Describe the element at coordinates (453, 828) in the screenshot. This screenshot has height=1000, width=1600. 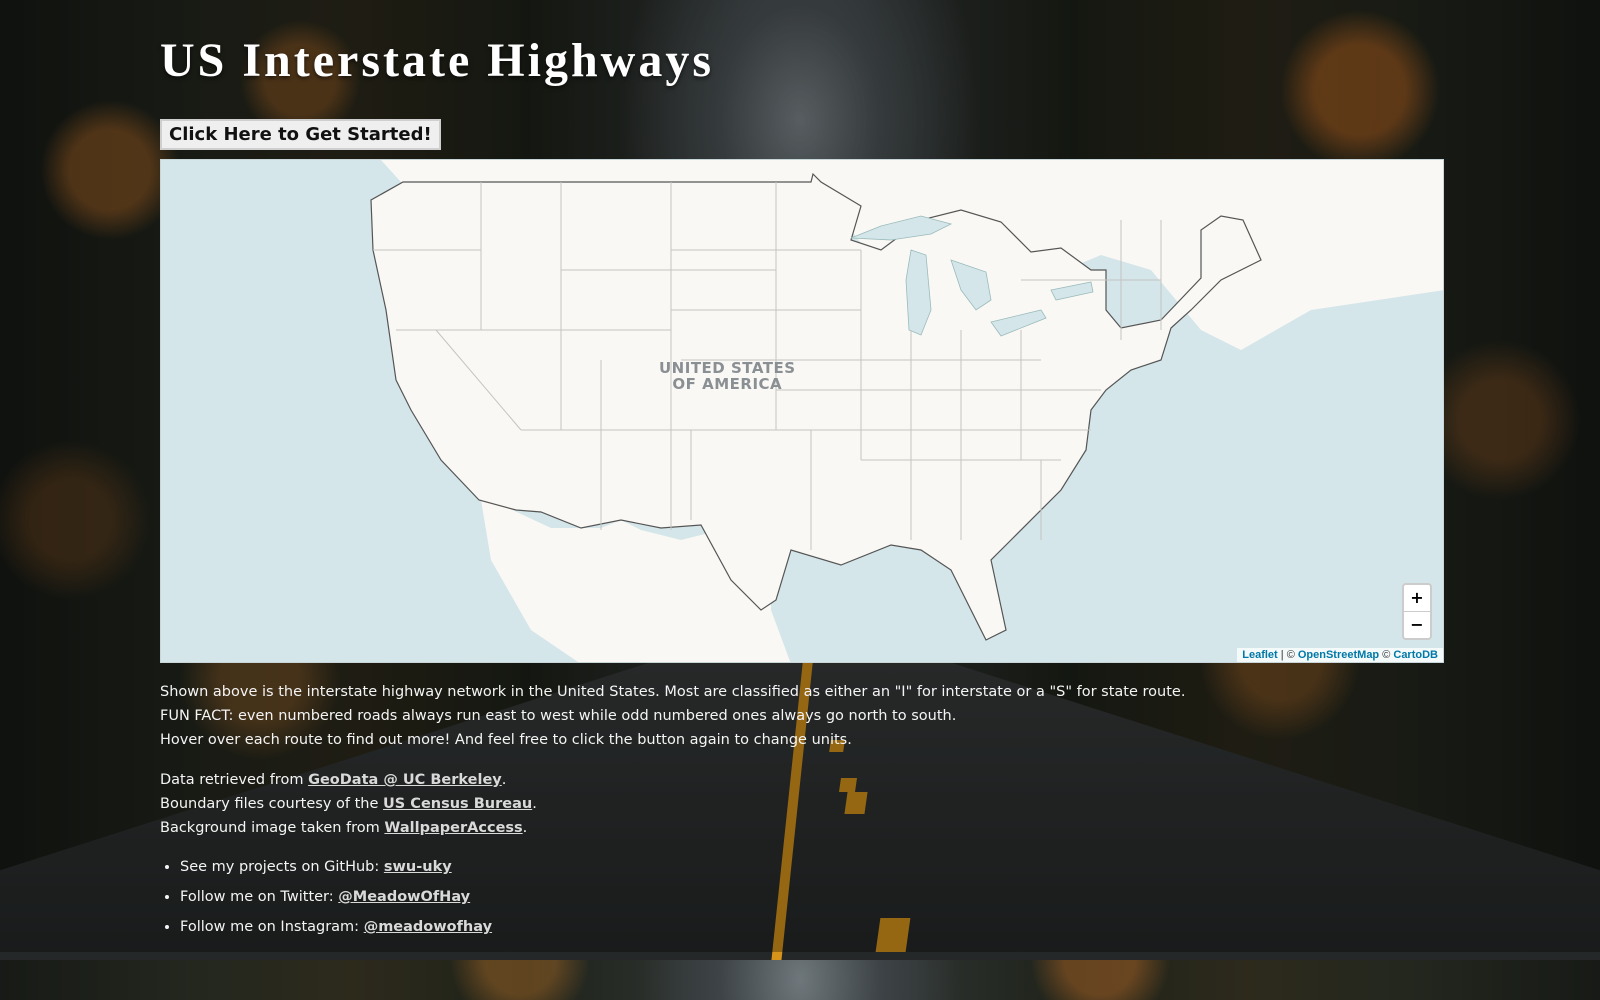
I see `wallpaperaccess-link: WallpaperAccess` at that location.